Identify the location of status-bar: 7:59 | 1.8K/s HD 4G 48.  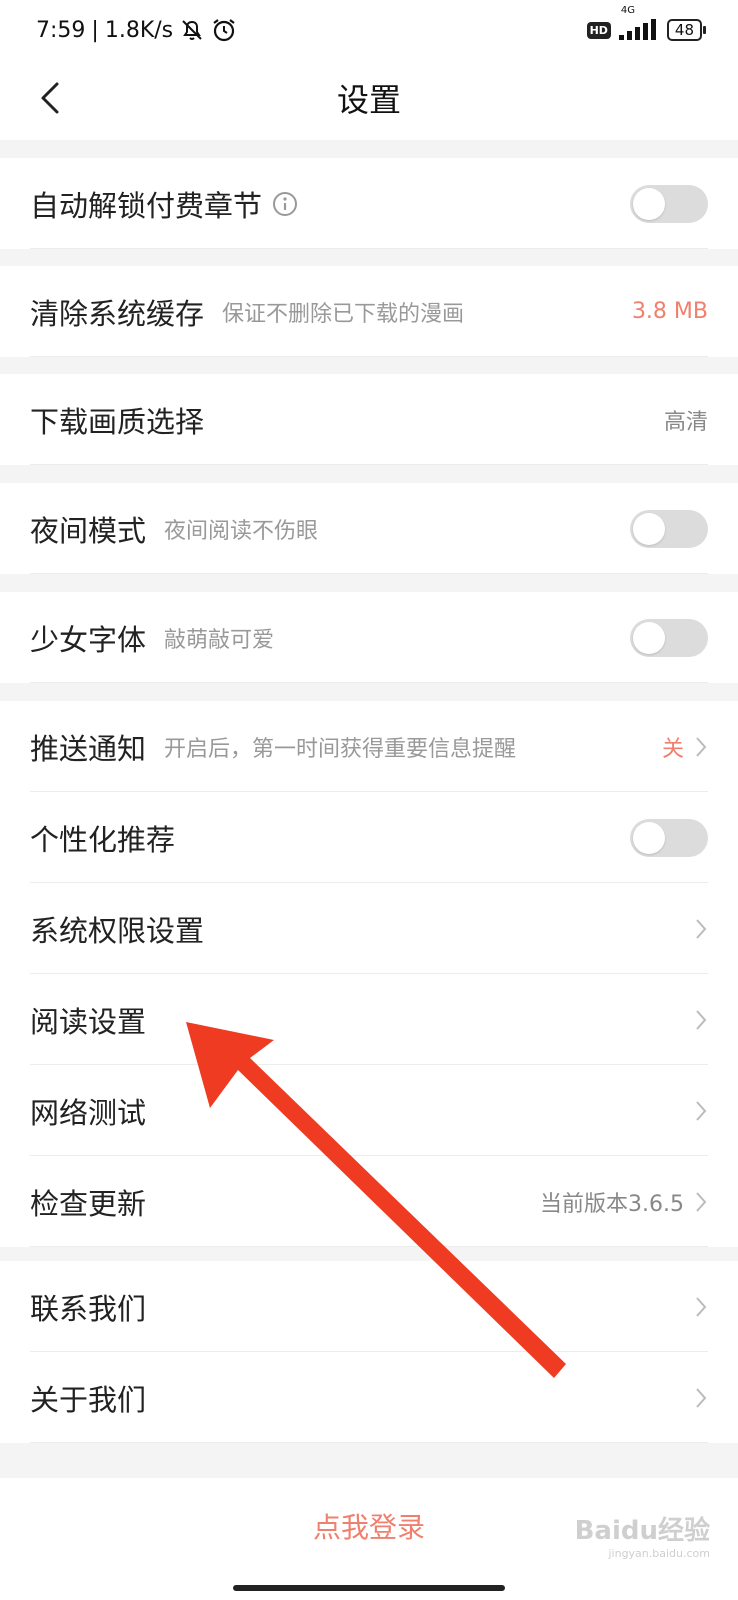
(369, 30).